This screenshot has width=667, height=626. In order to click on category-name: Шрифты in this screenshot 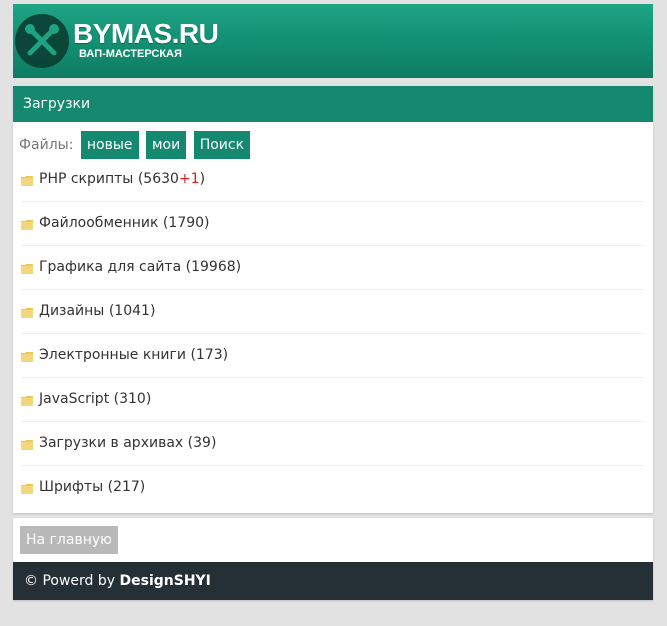, I will do `click(71, 487)`.